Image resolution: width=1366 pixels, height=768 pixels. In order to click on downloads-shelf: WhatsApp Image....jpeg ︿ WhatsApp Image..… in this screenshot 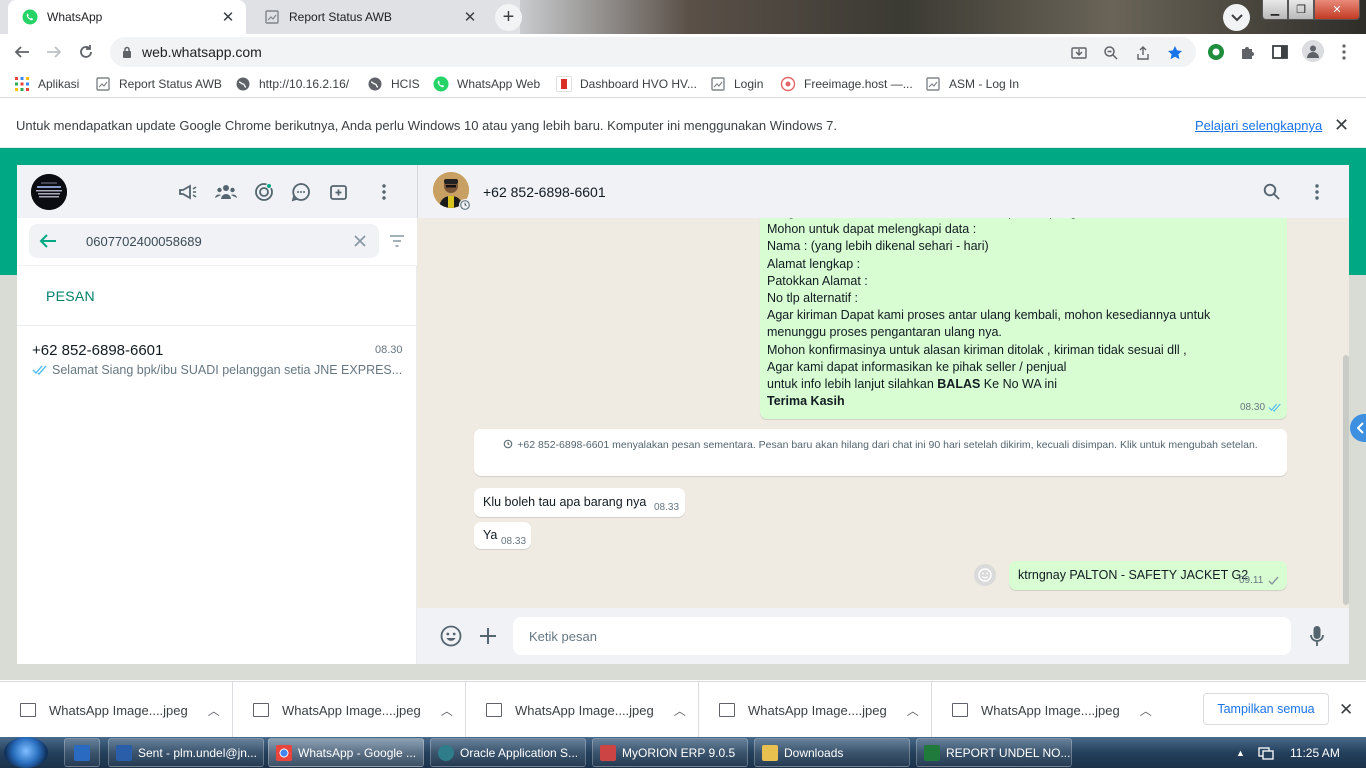, I will do `click(683, 709)`.